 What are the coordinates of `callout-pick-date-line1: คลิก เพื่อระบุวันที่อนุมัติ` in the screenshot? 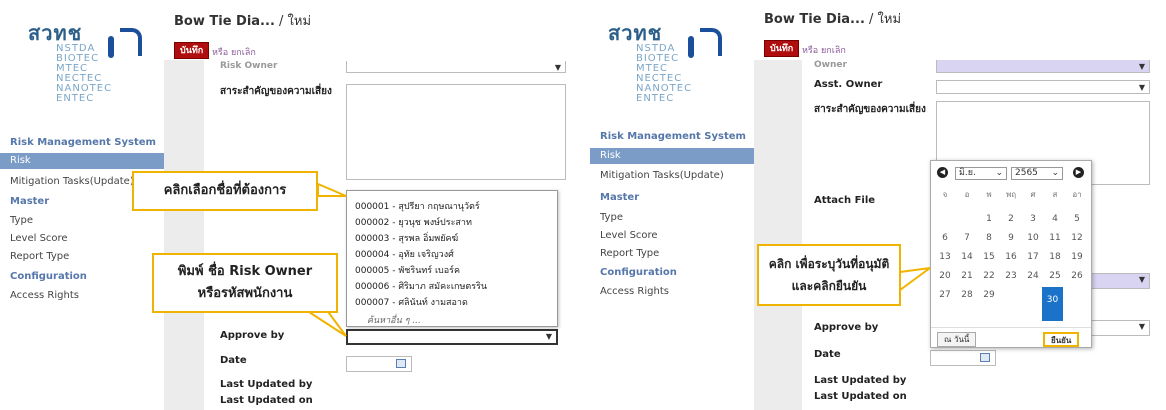 It's located at (829, 264).